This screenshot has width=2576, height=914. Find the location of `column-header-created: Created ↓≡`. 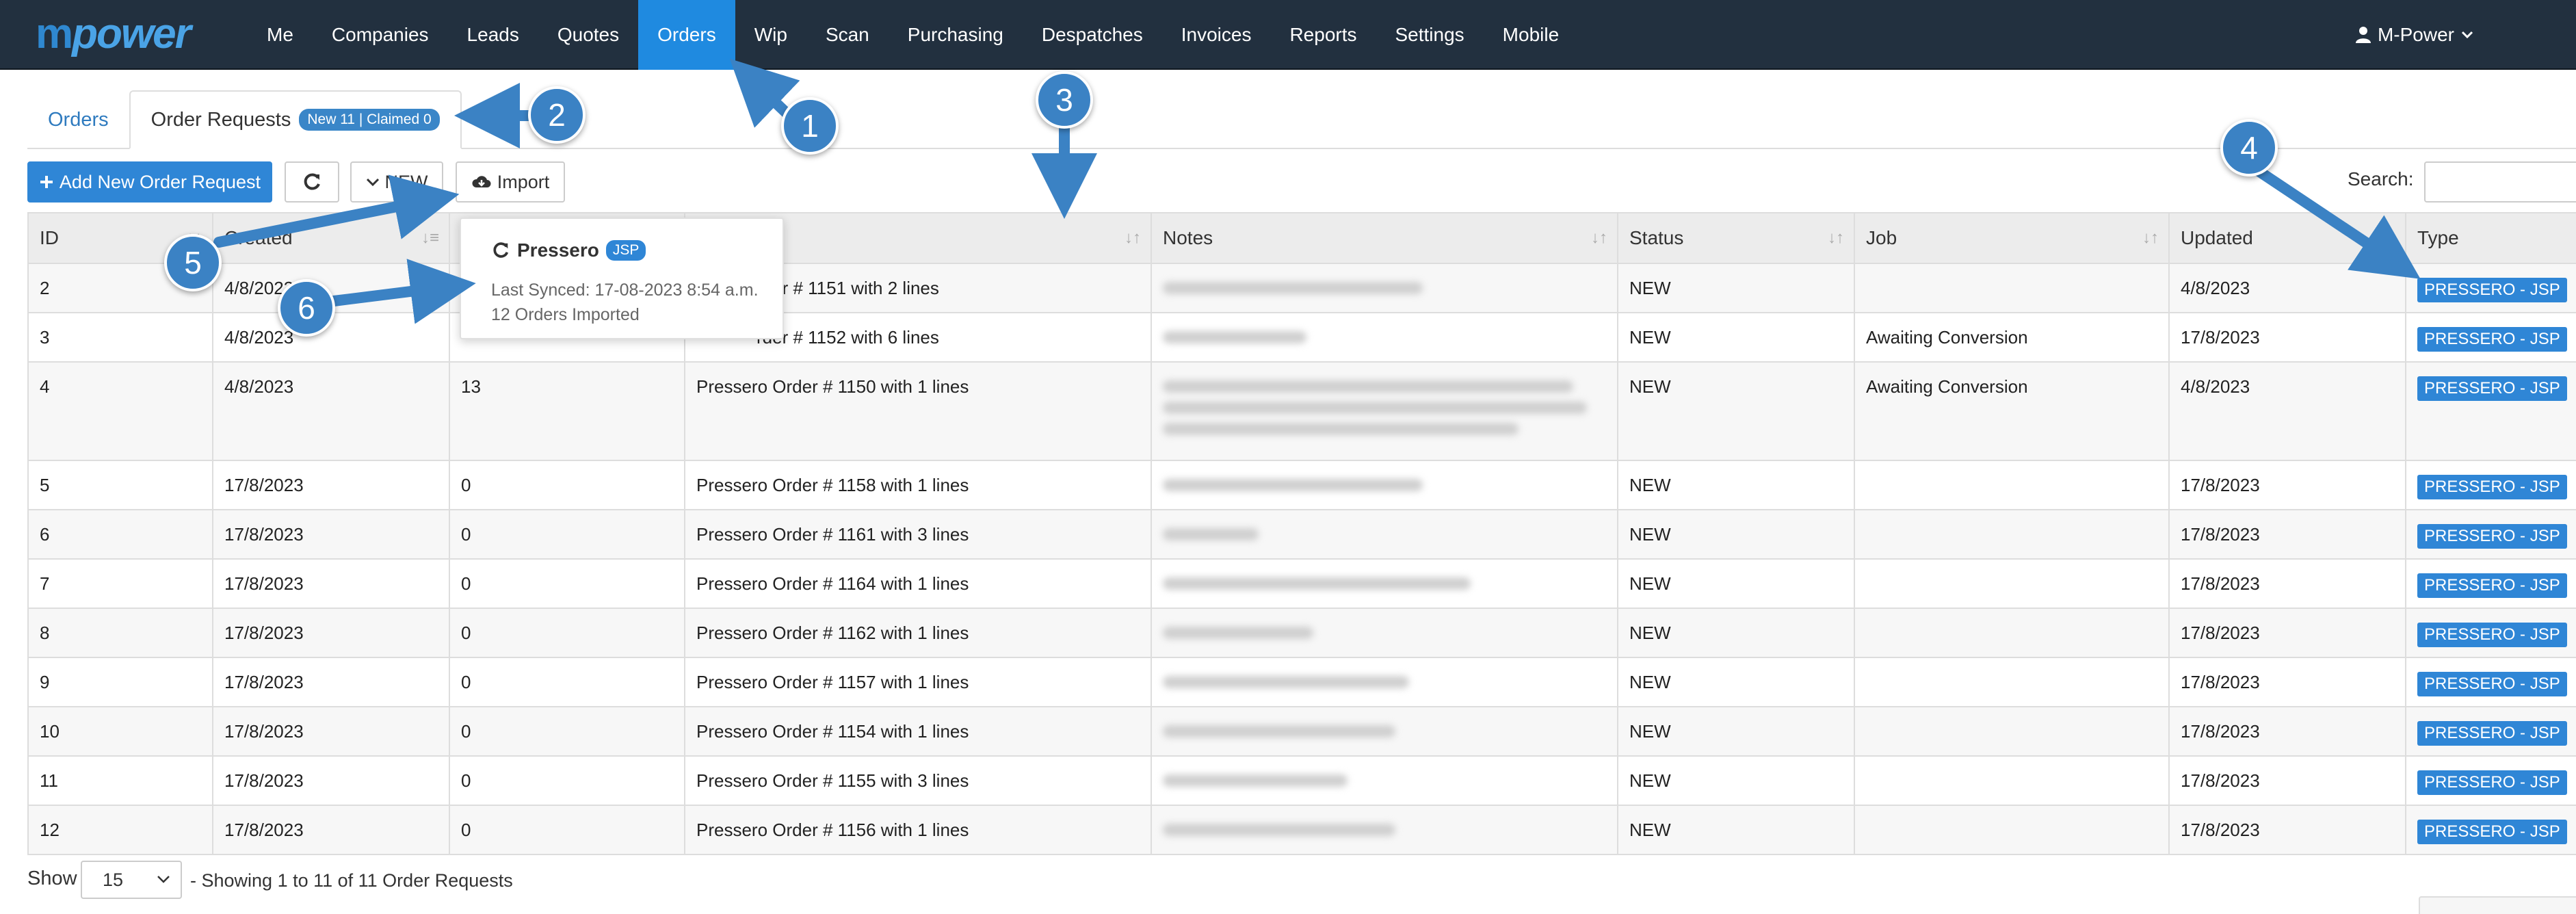

column-header-created: Created ↓≡ is located at coordinates (331, 238).